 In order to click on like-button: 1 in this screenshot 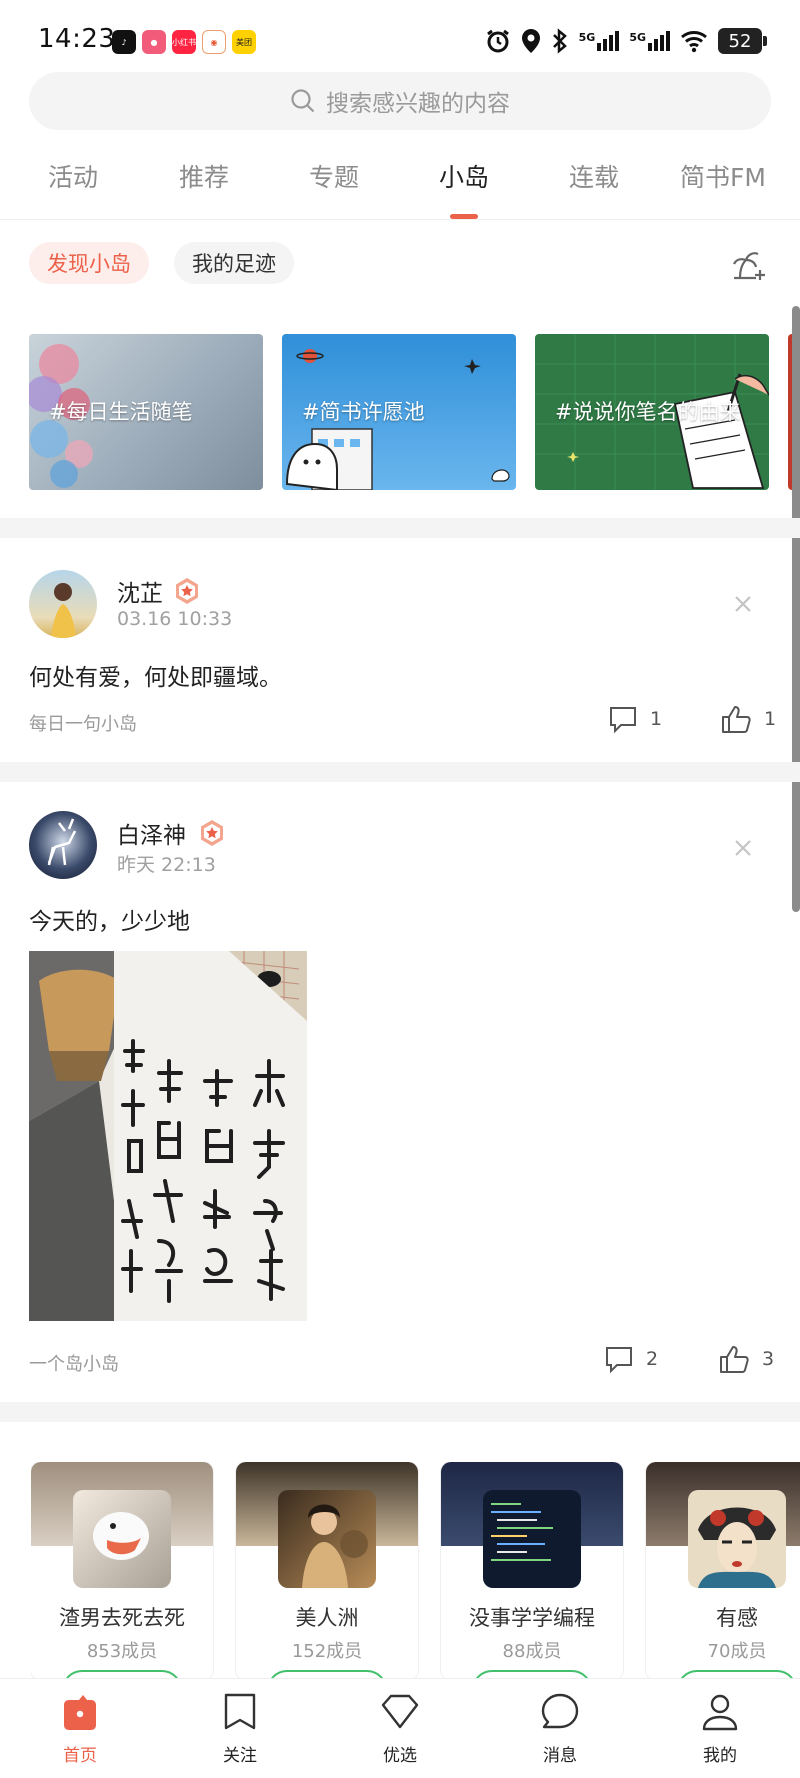, I will do `click(748, 719)`.